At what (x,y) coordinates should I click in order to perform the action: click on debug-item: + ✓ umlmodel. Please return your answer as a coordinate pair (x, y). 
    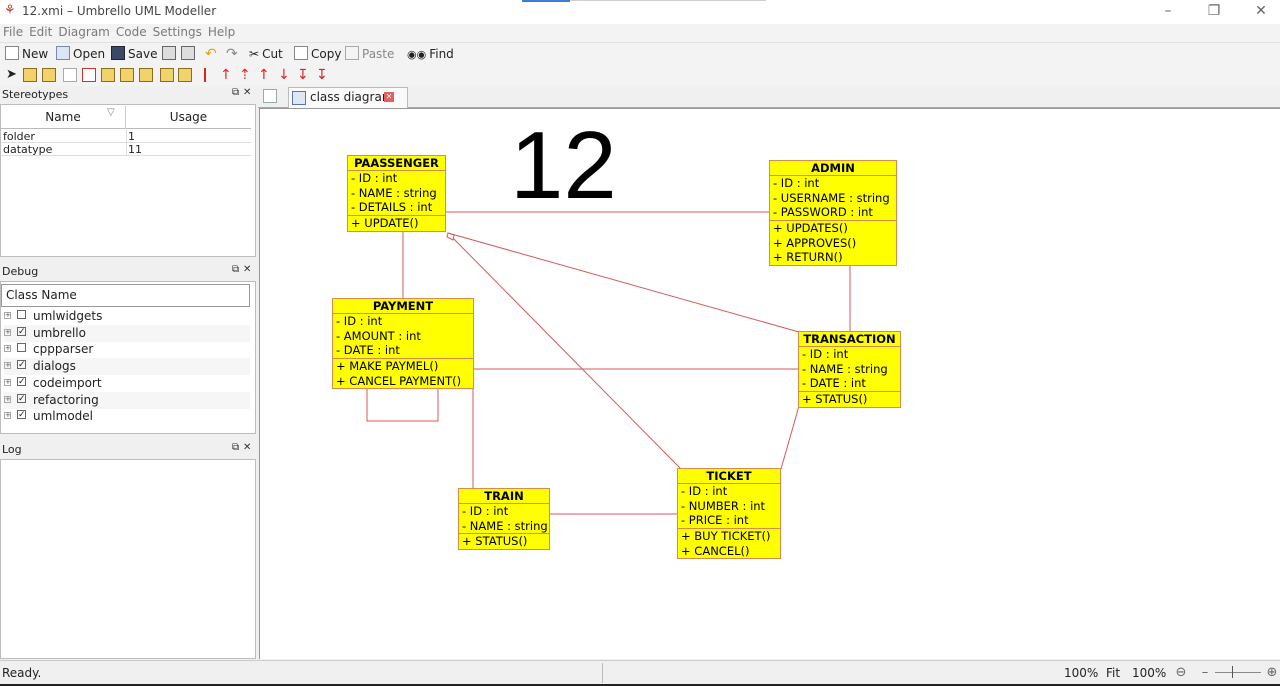
    Looking at the image, I should click on (127, 416).